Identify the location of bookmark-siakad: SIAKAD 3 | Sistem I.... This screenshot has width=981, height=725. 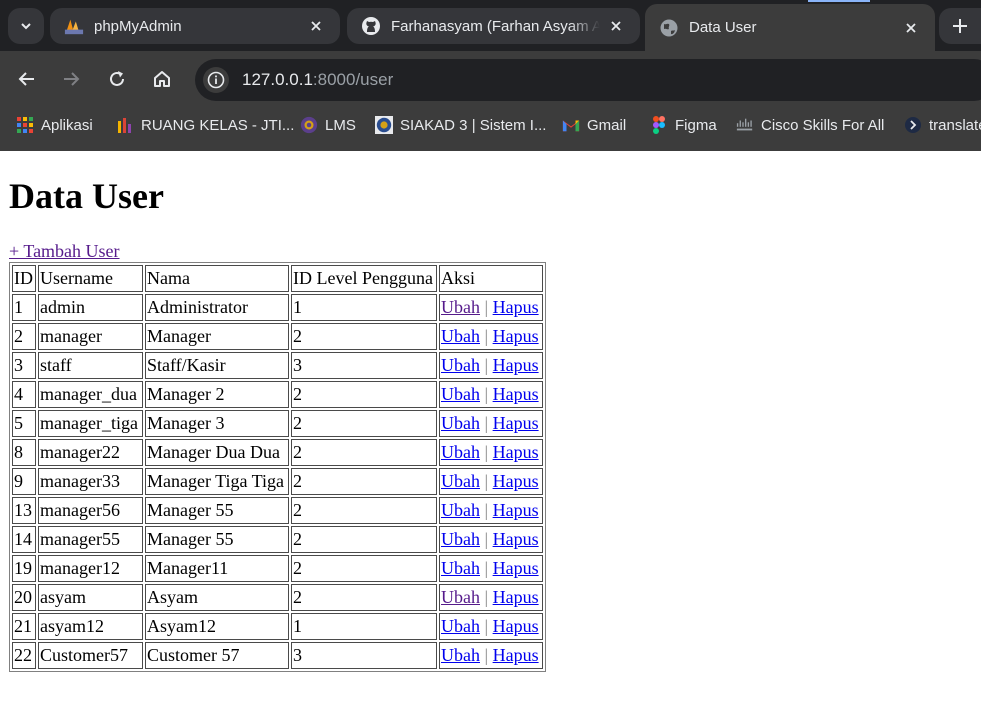
(460, 125).